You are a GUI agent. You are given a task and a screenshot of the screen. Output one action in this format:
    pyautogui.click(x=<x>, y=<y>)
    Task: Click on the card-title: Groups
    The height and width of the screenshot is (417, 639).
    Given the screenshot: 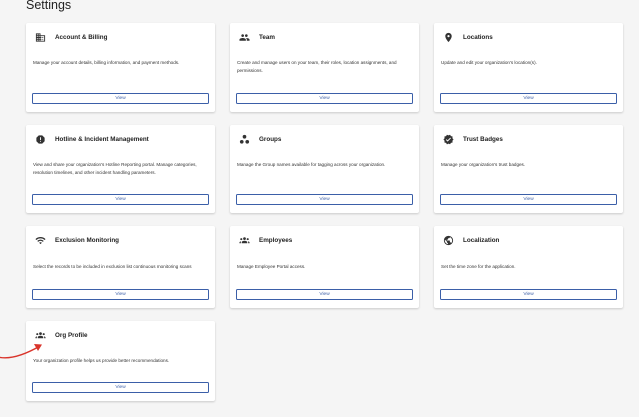 What is the action you would take?
    pyautogui.click(x=270, y=139)
    